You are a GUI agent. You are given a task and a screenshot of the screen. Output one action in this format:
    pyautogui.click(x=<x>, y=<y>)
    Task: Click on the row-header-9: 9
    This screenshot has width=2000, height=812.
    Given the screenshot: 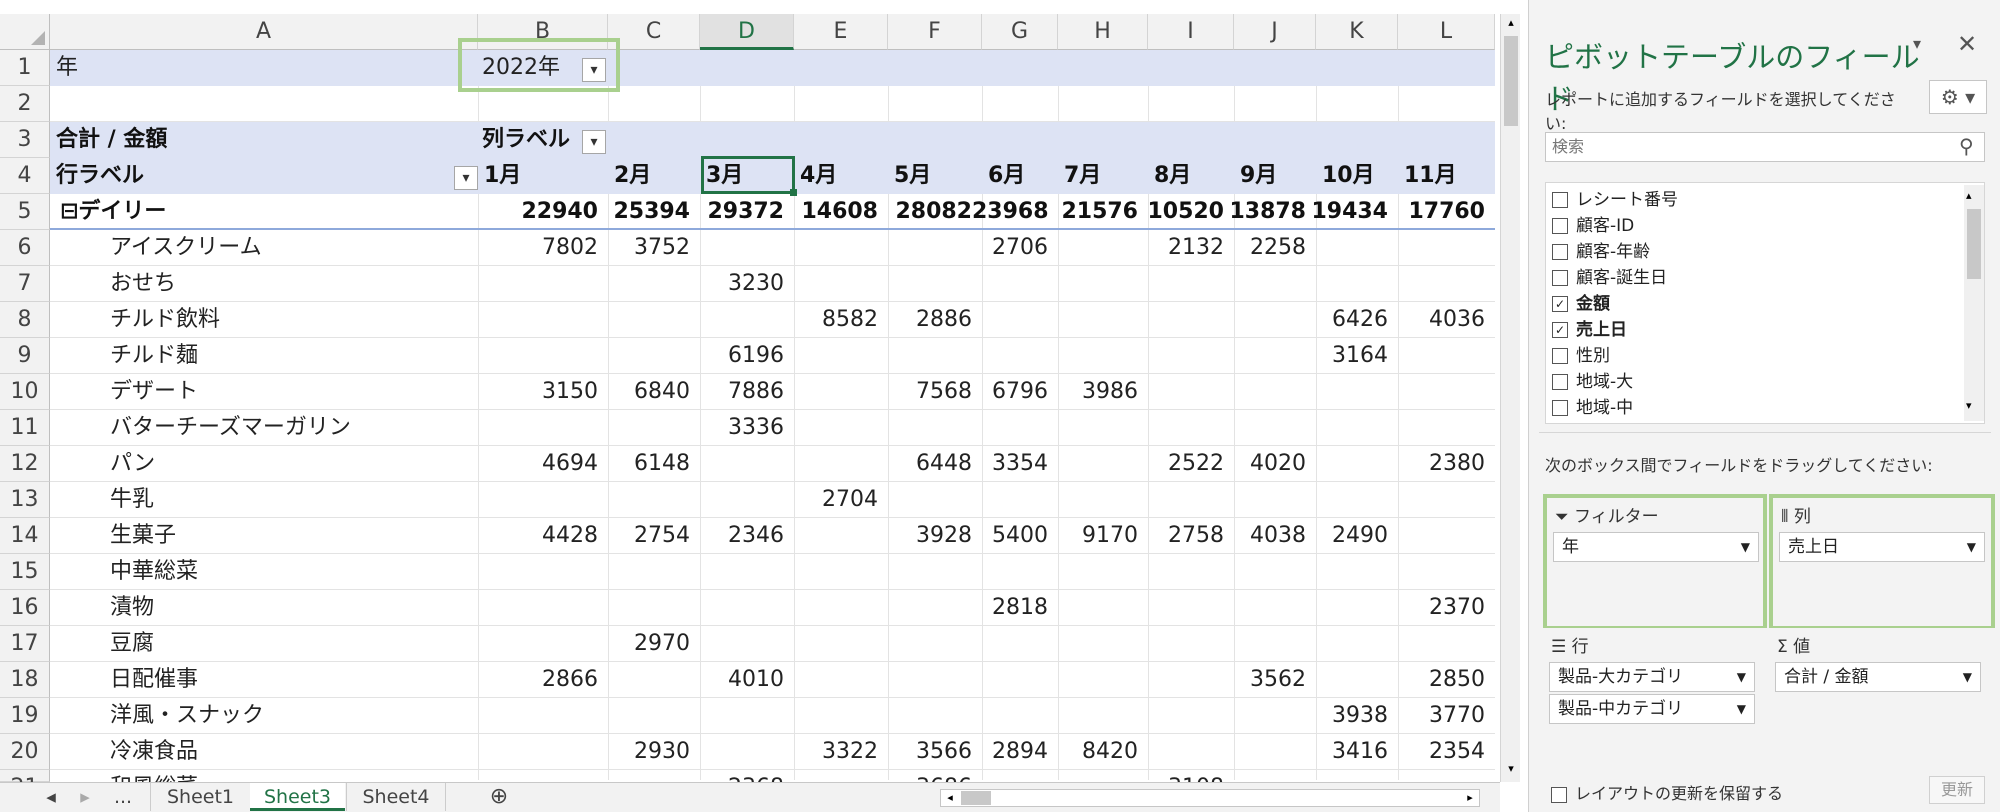 What is the action you would take?
    pyautogui.click(x=25, y=356)
    